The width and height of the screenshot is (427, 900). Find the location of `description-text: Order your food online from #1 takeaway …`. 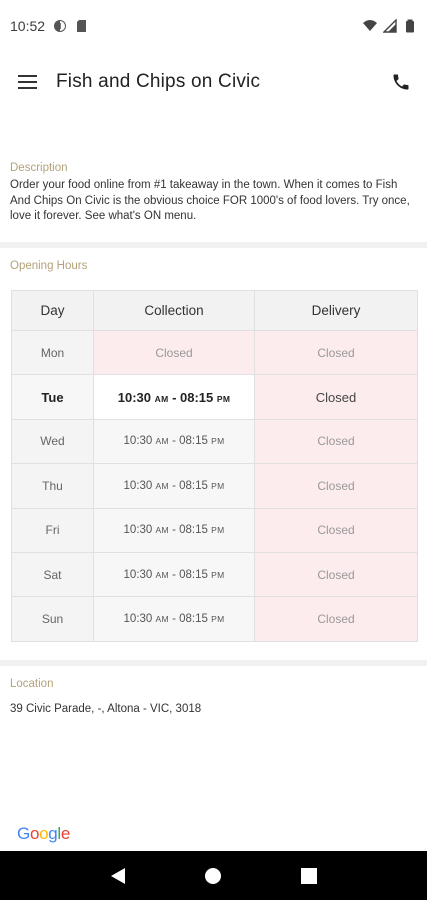

description-text: Order your food online from #1 takeaway … is located at coordinates (210, 200).